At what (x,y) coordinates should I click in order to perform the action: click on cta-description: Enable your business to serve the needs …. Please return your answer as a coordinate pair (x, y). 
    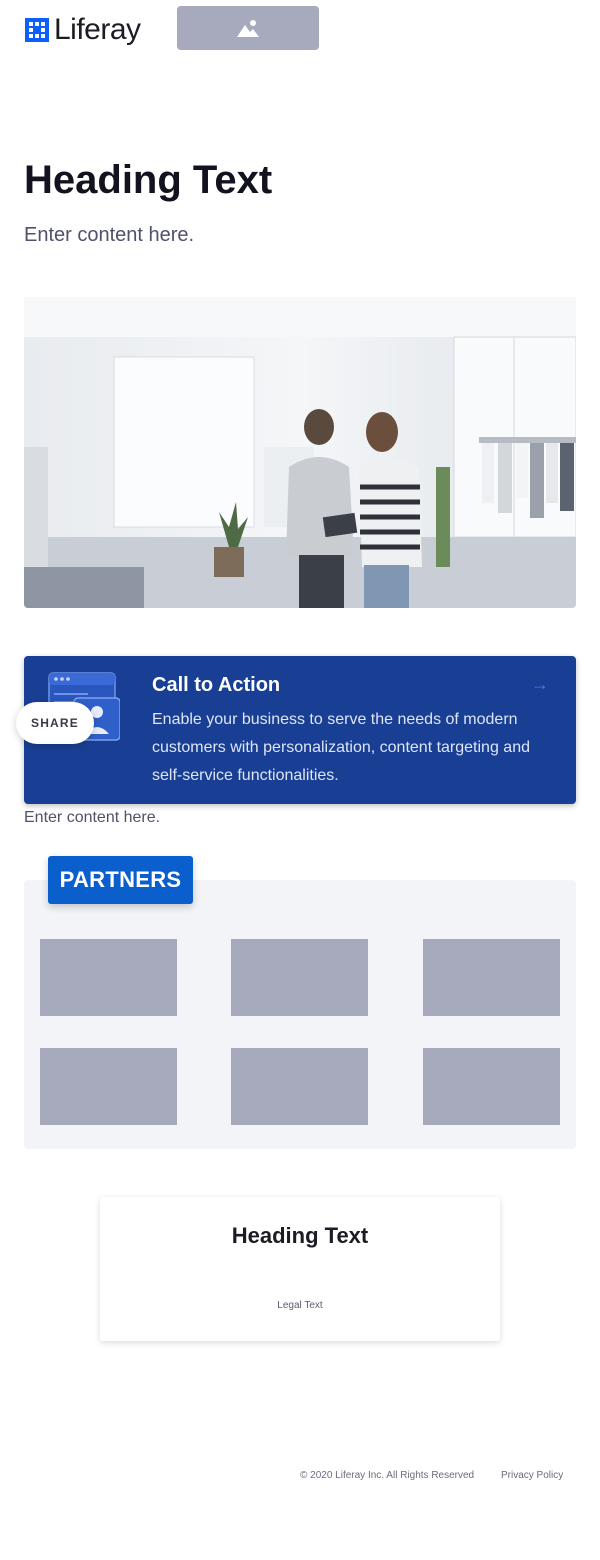
    Looking at the image, I should click on (341, 747).